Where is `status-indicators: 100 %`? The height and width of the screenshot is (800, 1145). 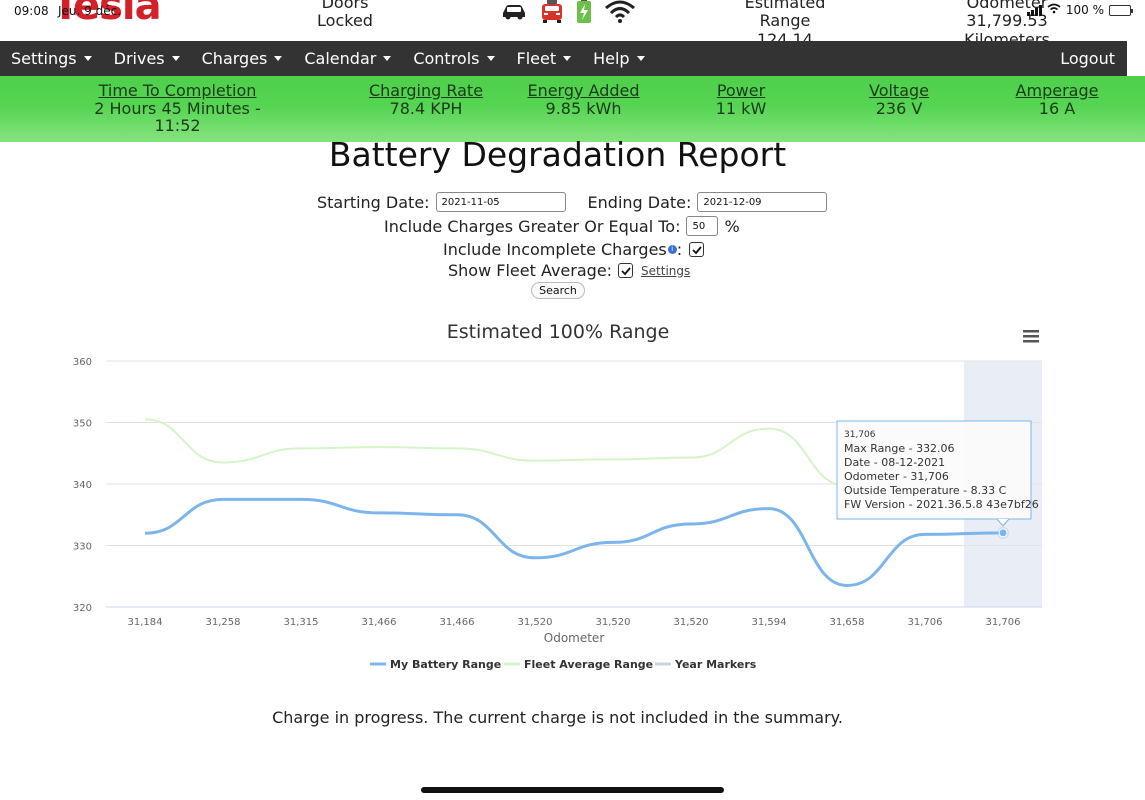
status-indicators: 100 % is located at coordinates (1079, 10).